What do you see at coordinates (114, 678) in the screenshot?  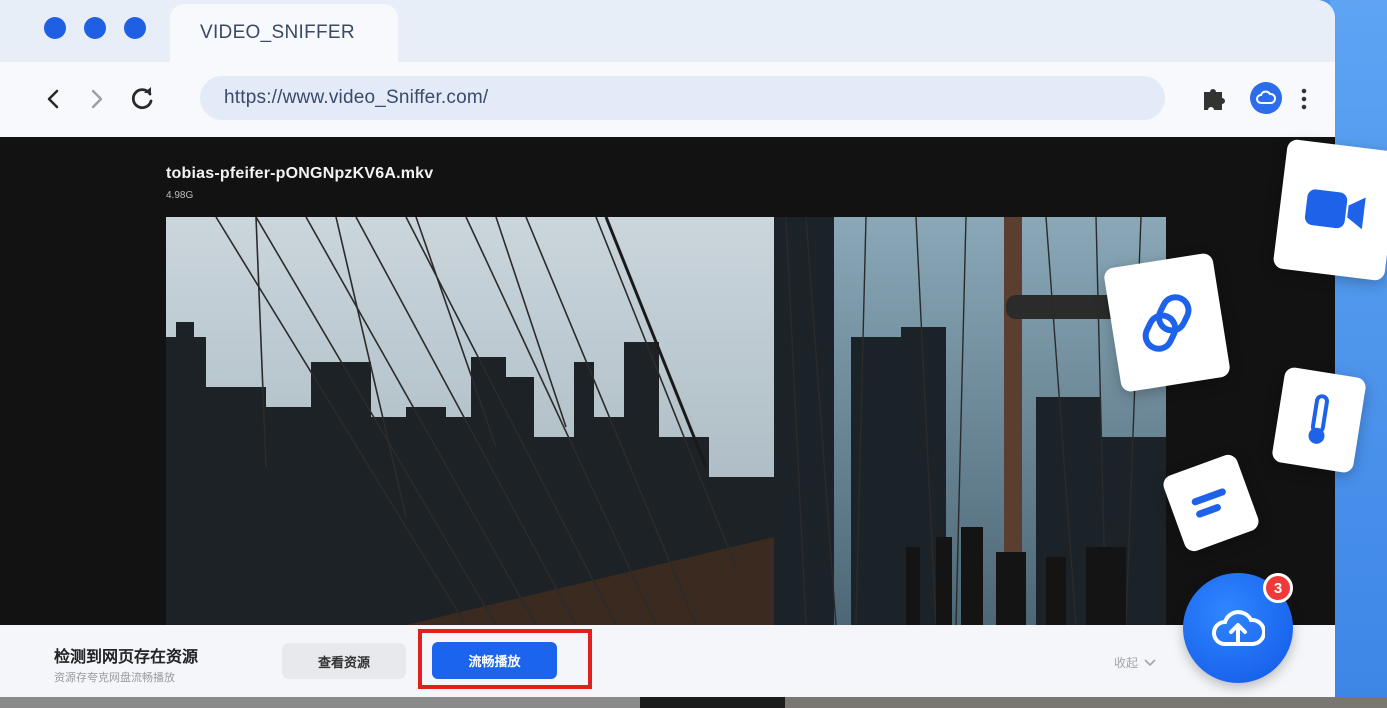 I see `detect-subtitle: 资源存夸克网盘流畅播放` at bounding box center [114, 678].